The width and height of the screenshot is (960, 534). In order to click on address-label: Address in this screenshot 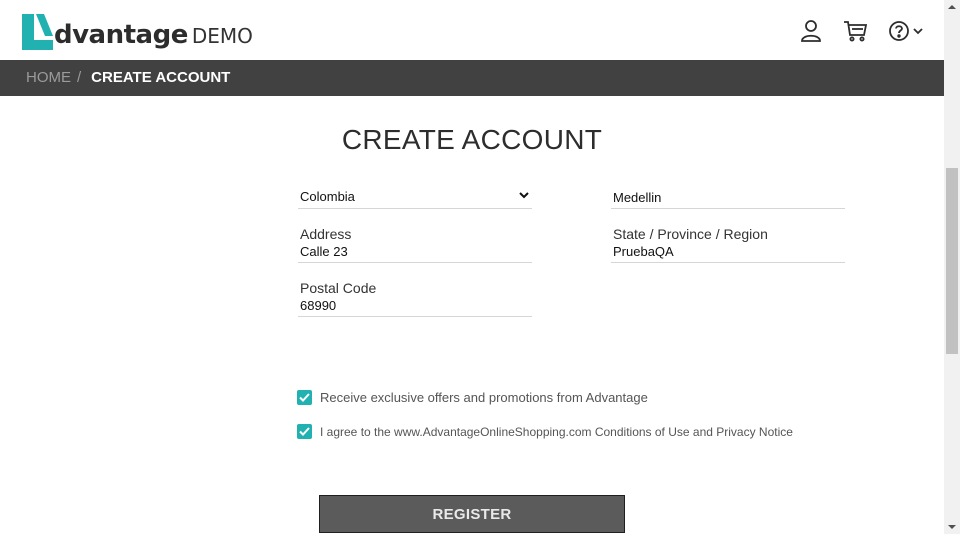, I will do `click(326, 234)`.